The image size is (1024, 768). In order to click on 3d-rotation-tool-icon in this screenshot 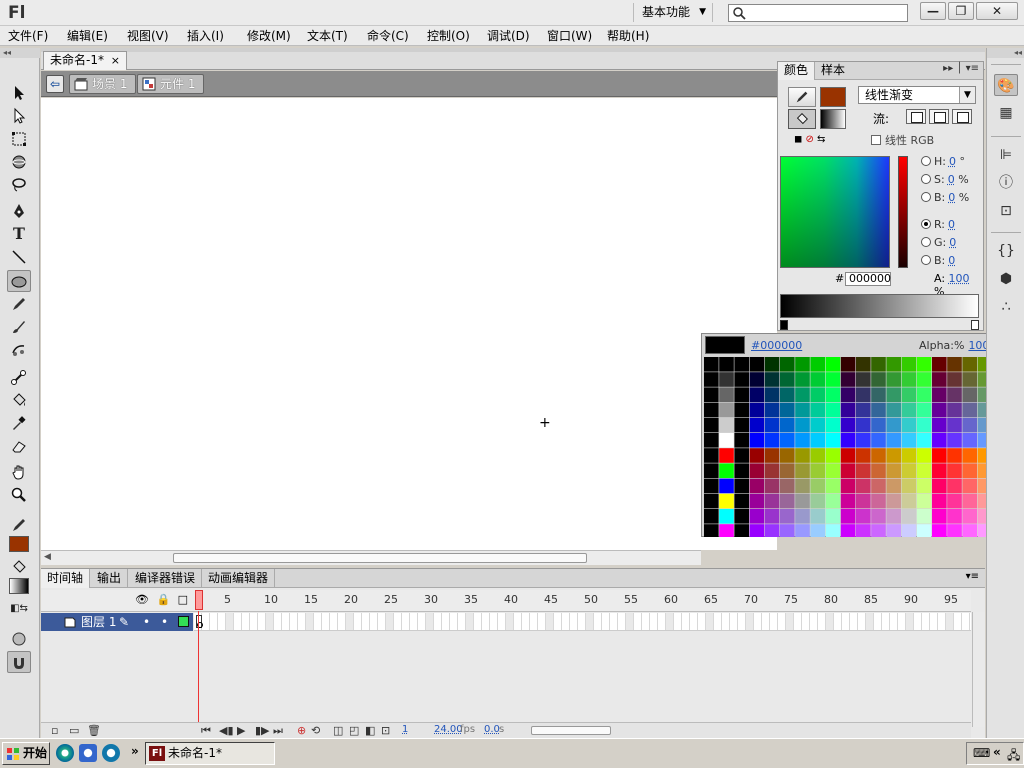, I will do `click(19, 162)`.